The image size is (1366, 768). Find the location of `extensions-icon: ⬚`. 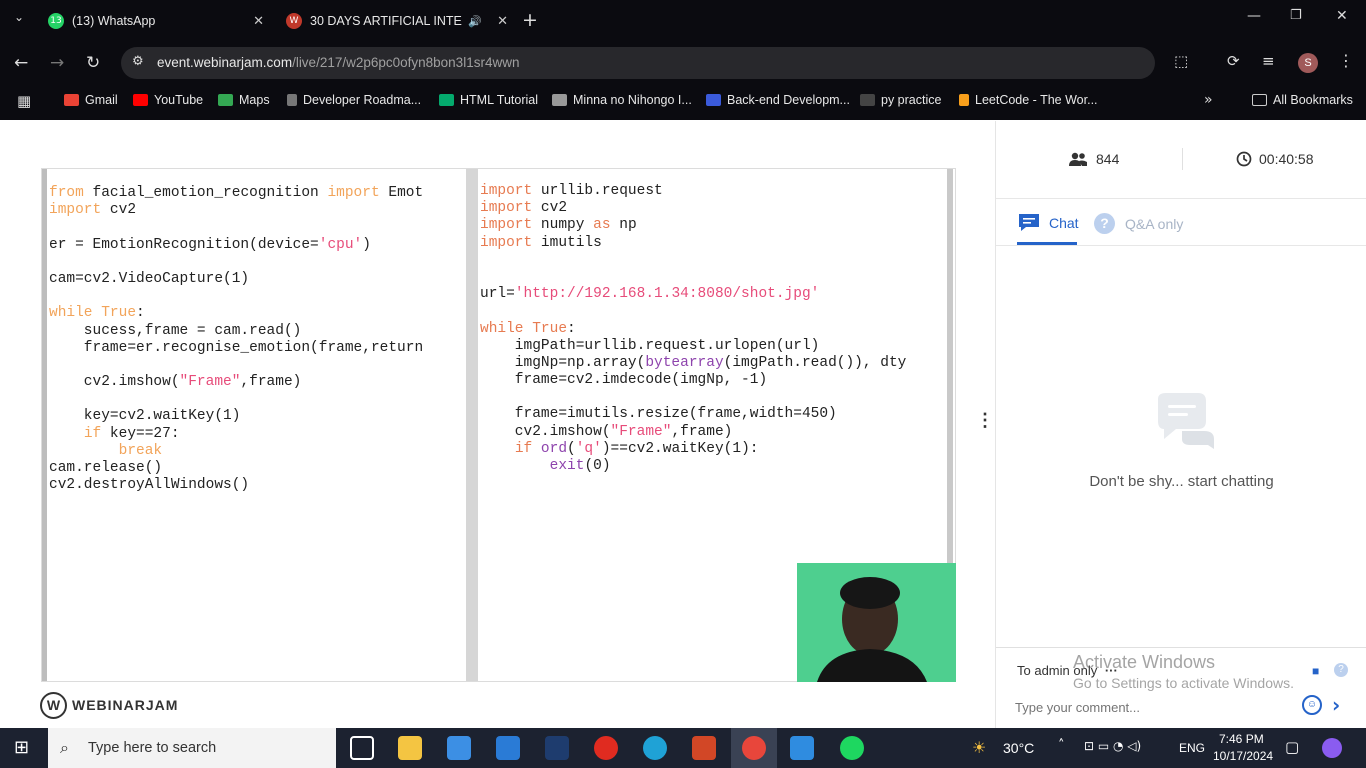

extensions-icon: ⬚ is located at coordinates (1181, 61).